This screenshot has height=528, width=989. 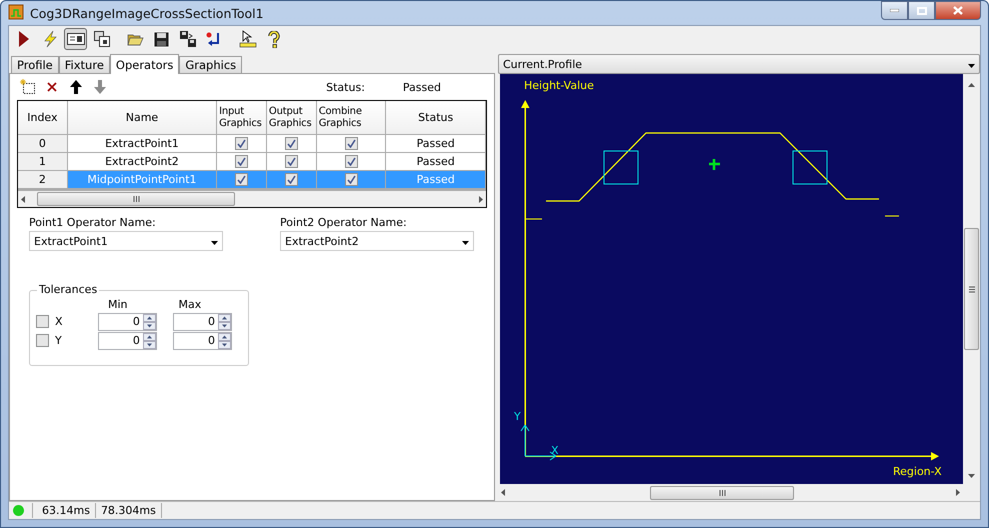 What do you see at coordinates (28, 87) in the screenshot?
I see `new-item-button` at bounding box center [28, 87].